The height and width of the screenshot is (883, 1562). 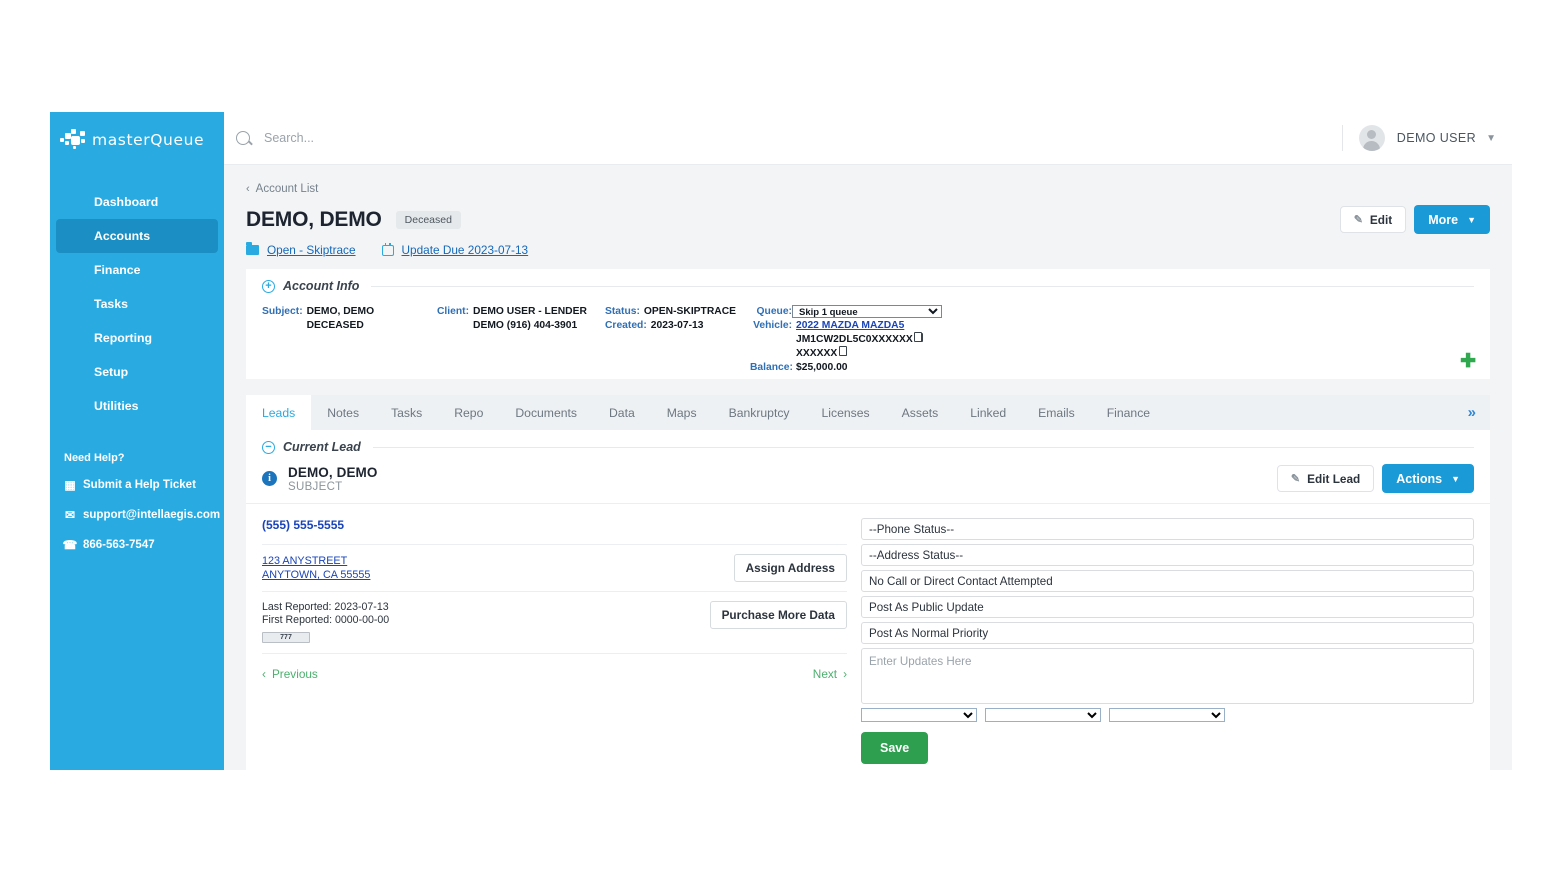 What do you see at coordinates (137, 139) in the screenshot?
I see `brand-logo: masterQueue` at bounding box center [137, 139].